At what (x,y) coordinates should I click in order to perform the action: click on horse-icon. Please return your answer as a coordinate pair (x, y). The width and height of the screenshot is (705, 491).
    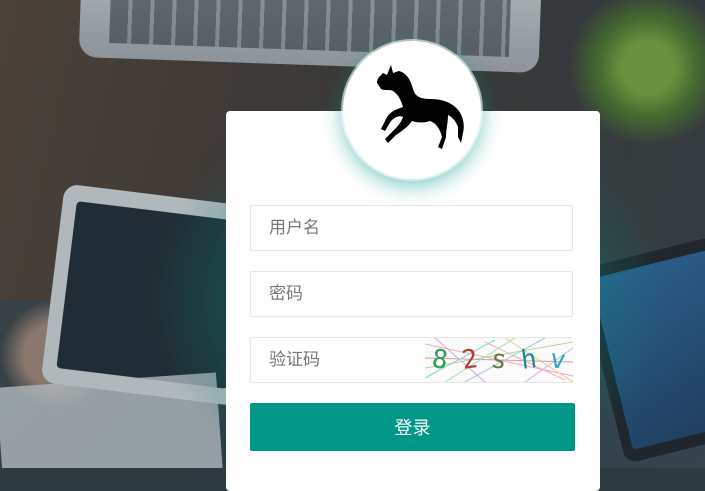
    Looking at the image, I should click on (420, 107).